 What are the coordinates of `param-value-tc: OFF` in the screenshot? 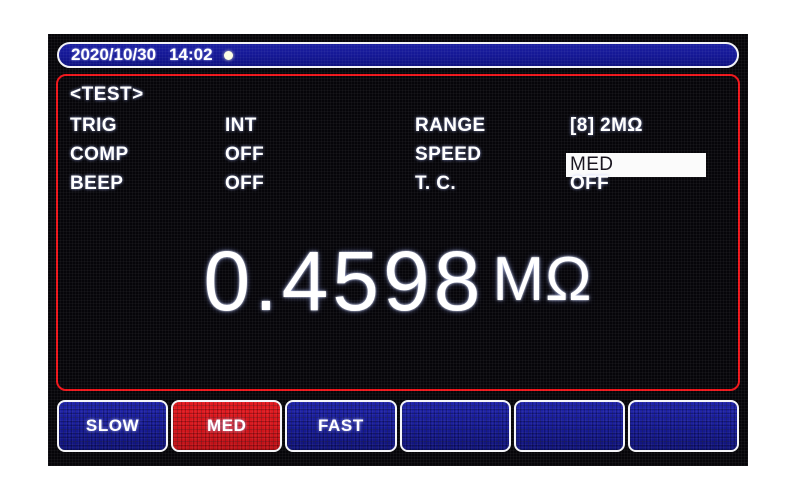 It's located at (650, 184).